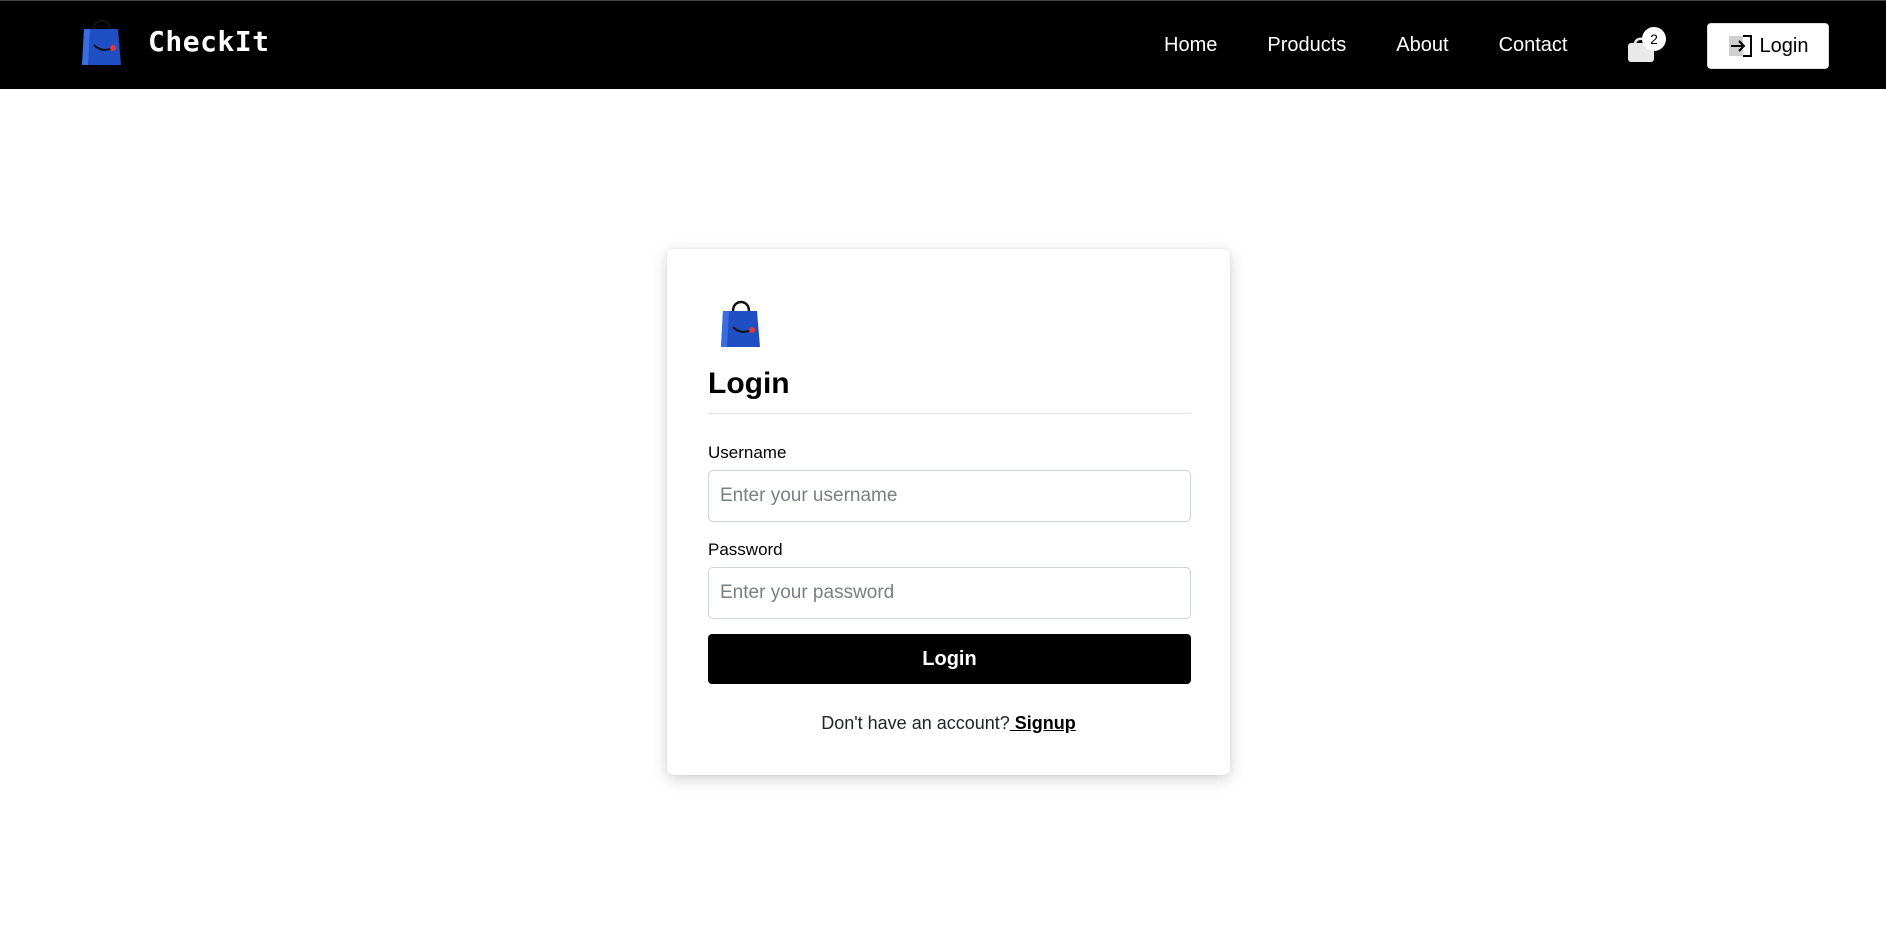 The width and height of the screenshot is (1886, 927). What do you see at coordinates (747, 452) in the screenshot?
I see `username-label: Username` at bounding box center [747, 452].